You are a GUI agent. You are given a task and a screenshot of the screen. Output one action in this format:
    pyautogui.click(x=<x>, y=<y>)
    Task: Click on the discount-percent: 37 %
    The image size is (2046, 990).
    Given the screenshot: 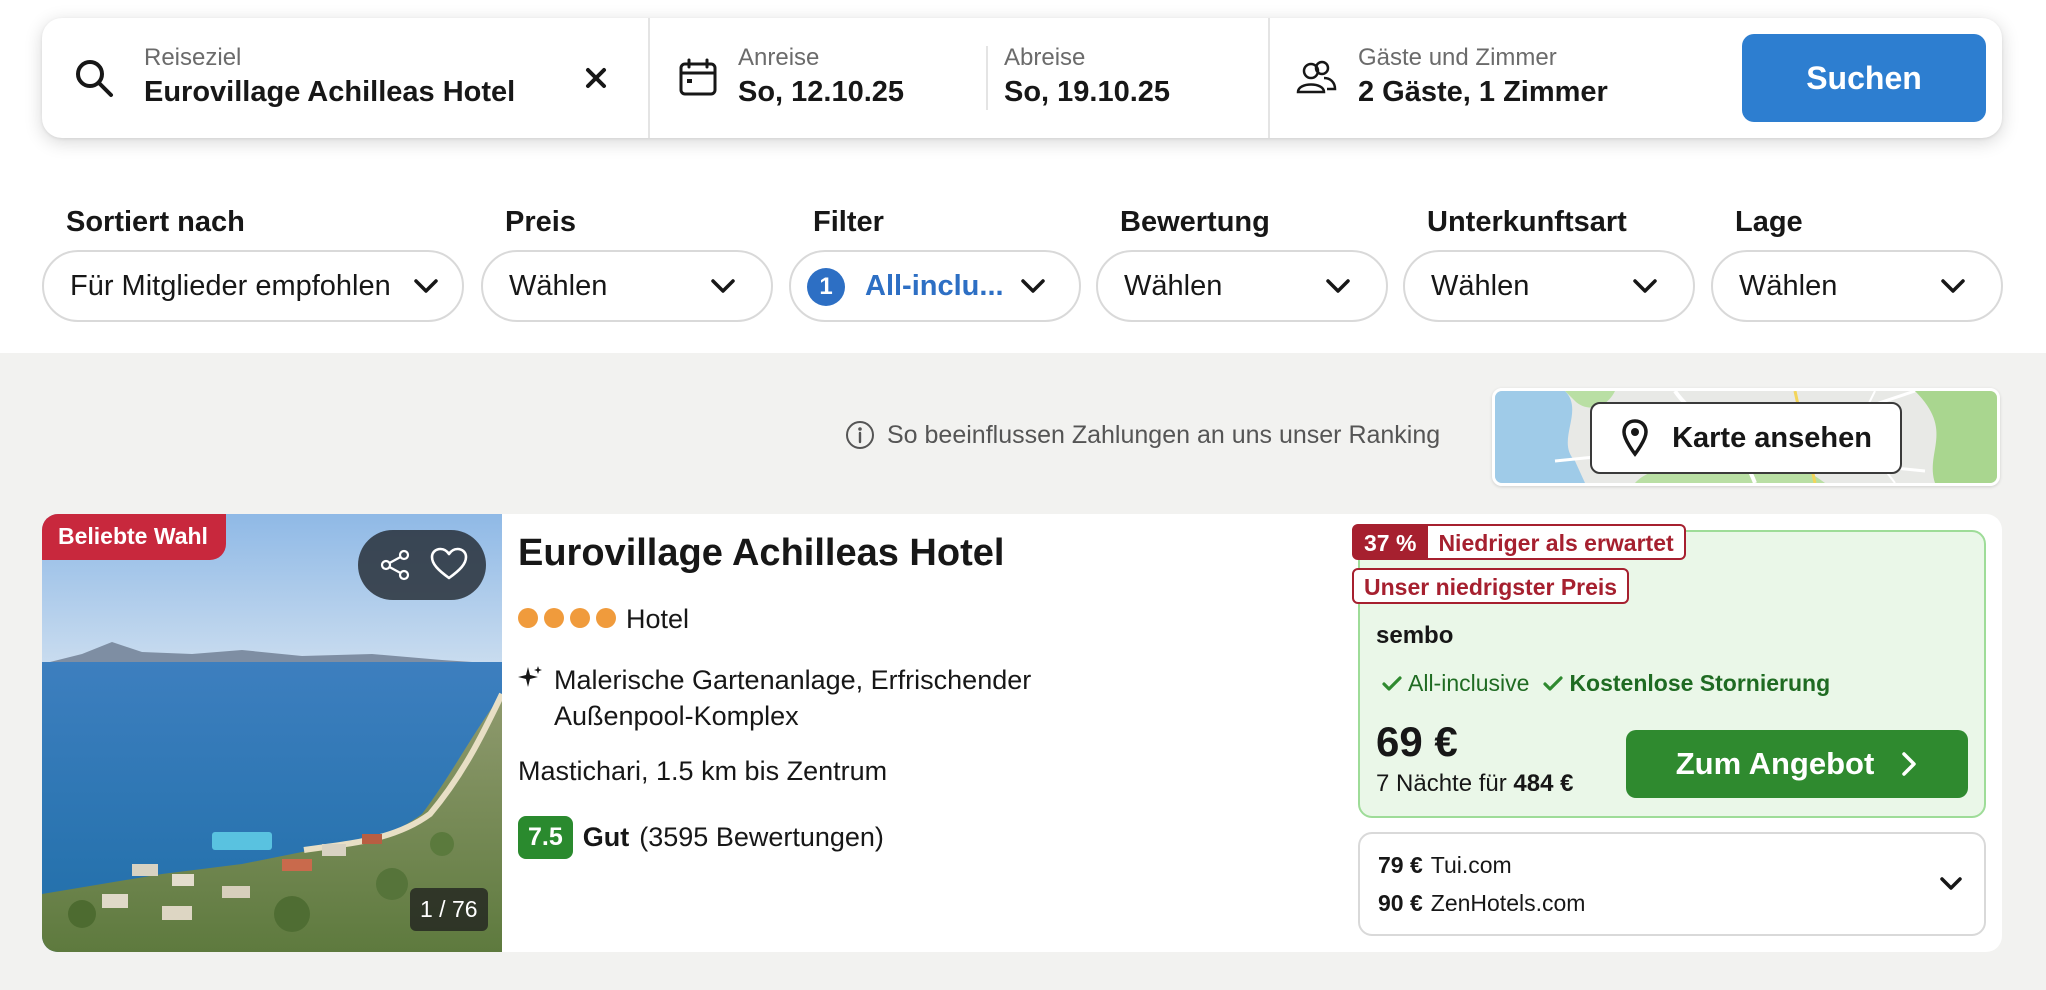 What is the action you would take?
    pyautogui.click(x=1390, y=542)
    